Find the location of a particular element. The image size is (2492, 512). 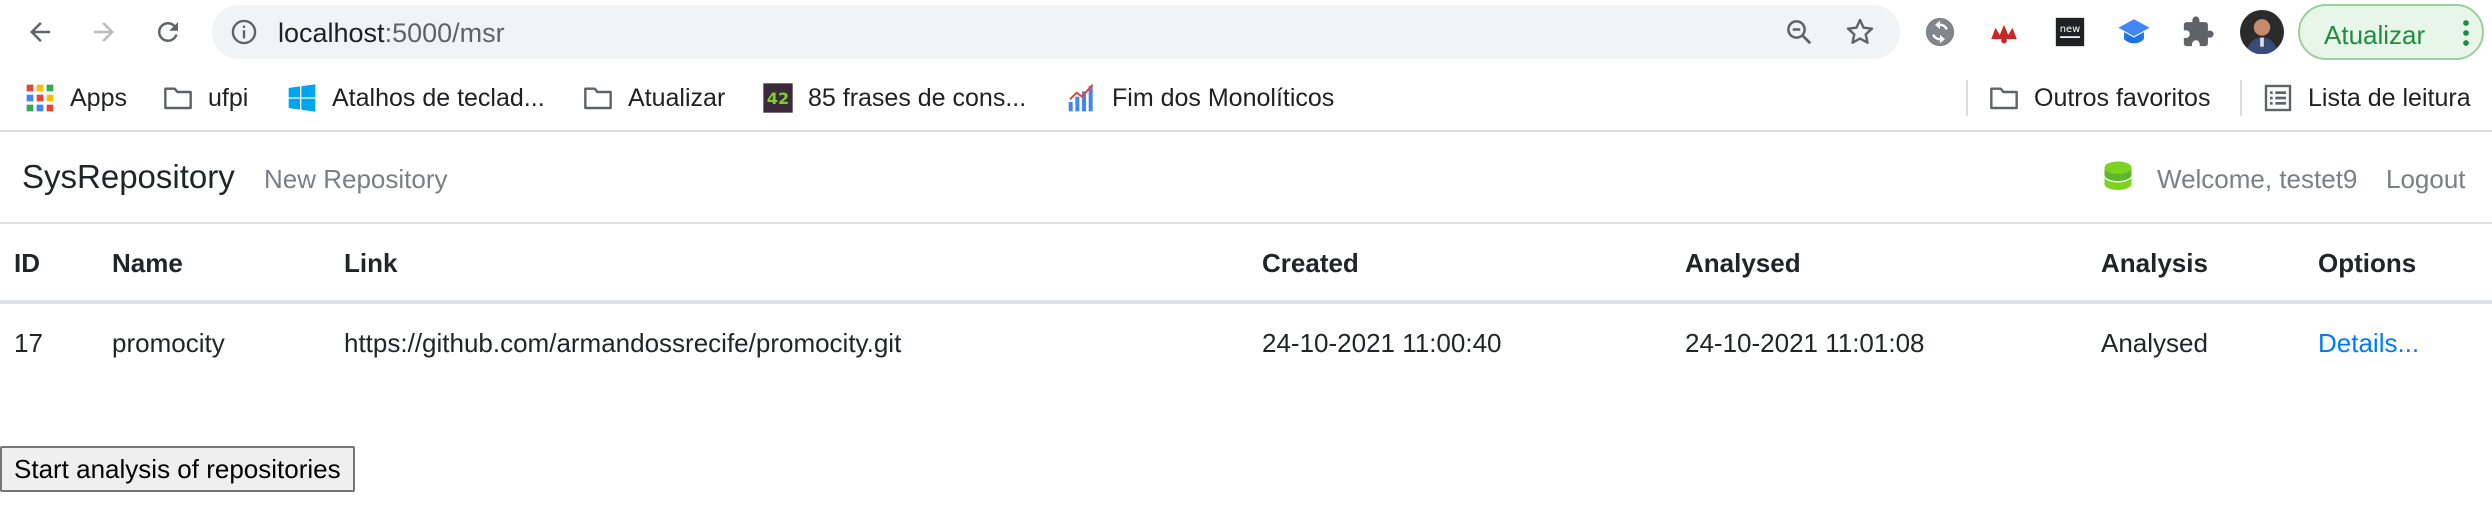

cell-analysis-status: Analysed is located at coordinates (2154, 343).